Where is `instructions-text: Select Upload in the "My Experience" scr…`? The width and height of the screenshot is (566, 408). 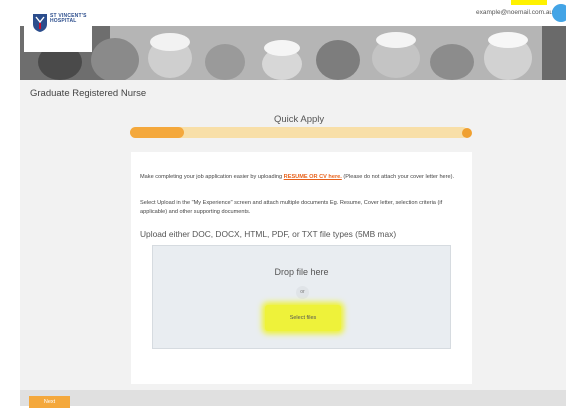
instructions-text: Select Upload in the "My Experience" scr… is located at coordinates (291, 207).